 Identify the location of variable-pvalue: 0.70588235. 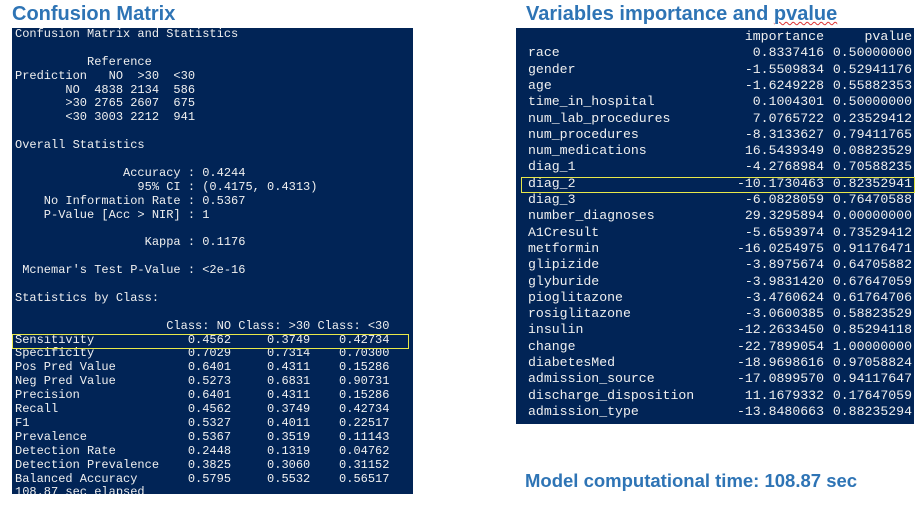
(872, 167).